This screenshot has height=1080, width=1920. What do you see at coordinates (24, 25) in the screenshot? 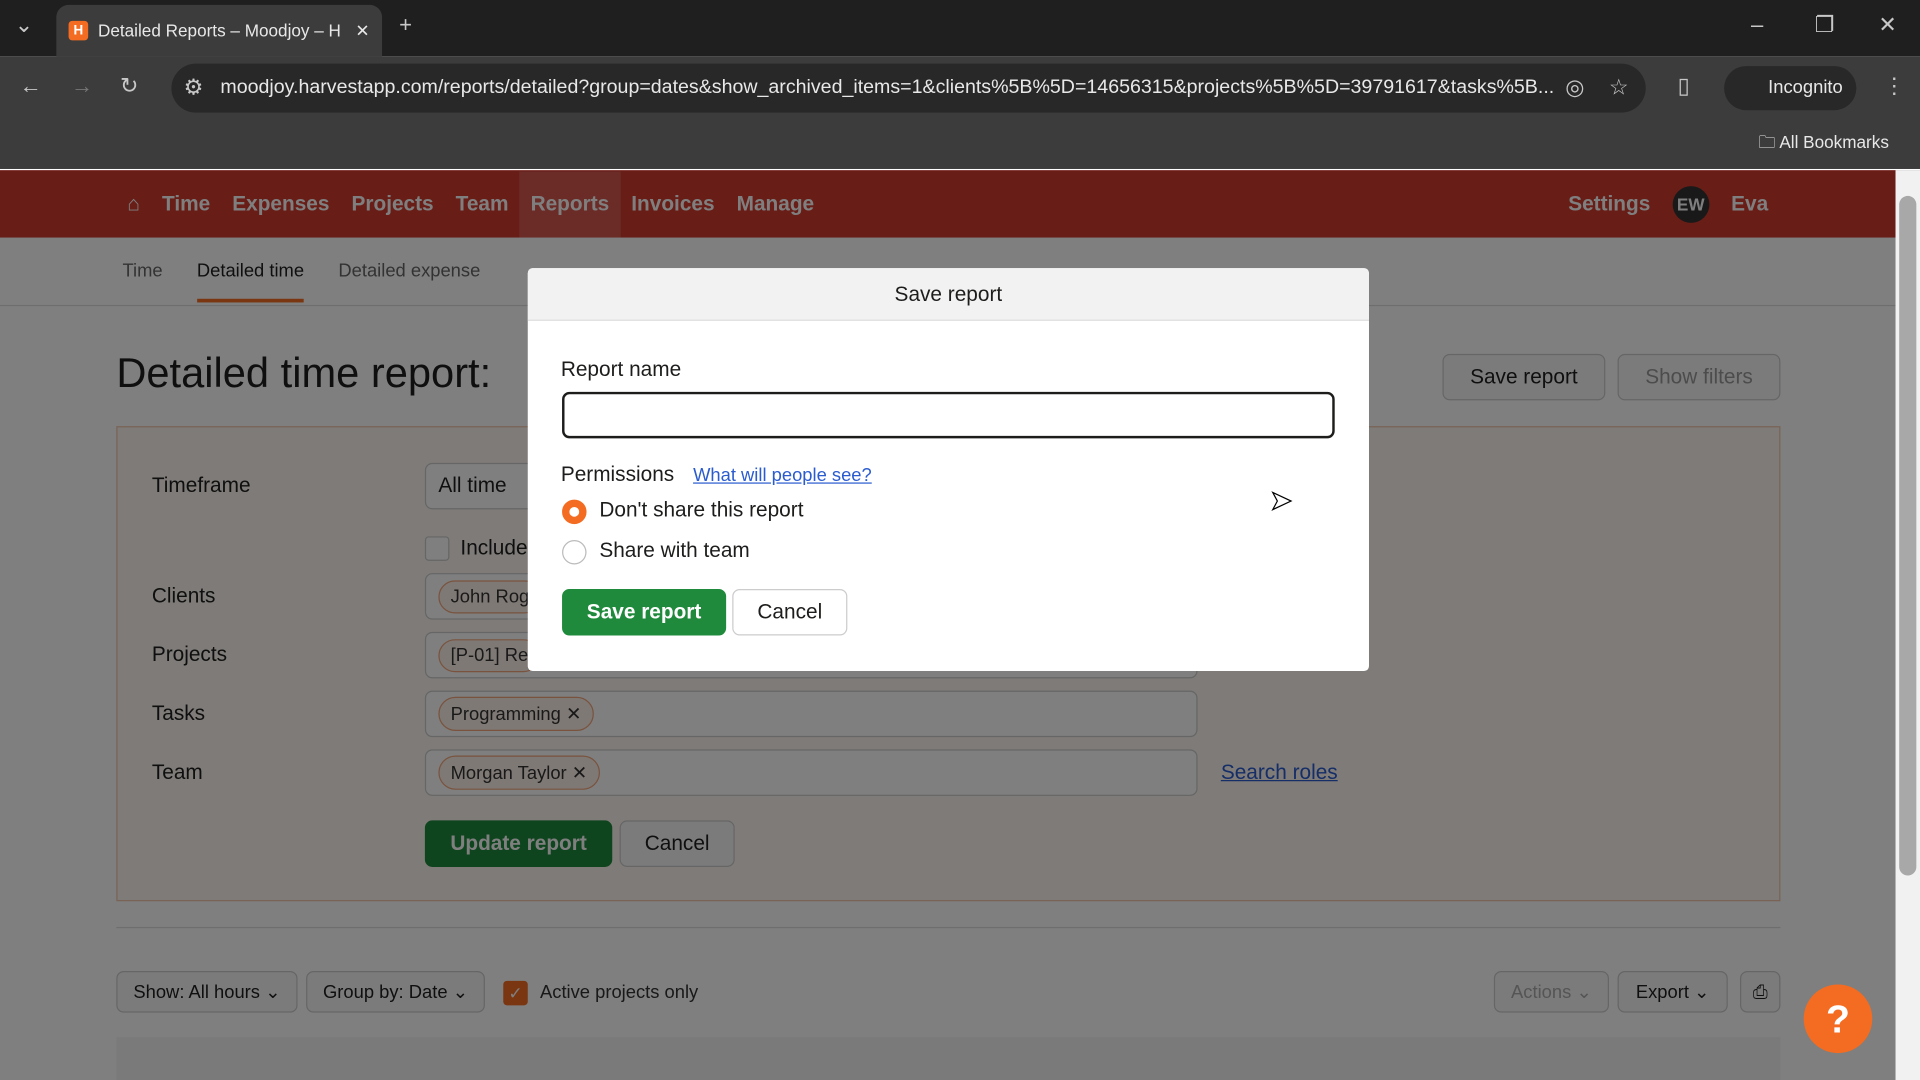
I see `tab-search-icon: ⌄` at bounding box center [24, 25].